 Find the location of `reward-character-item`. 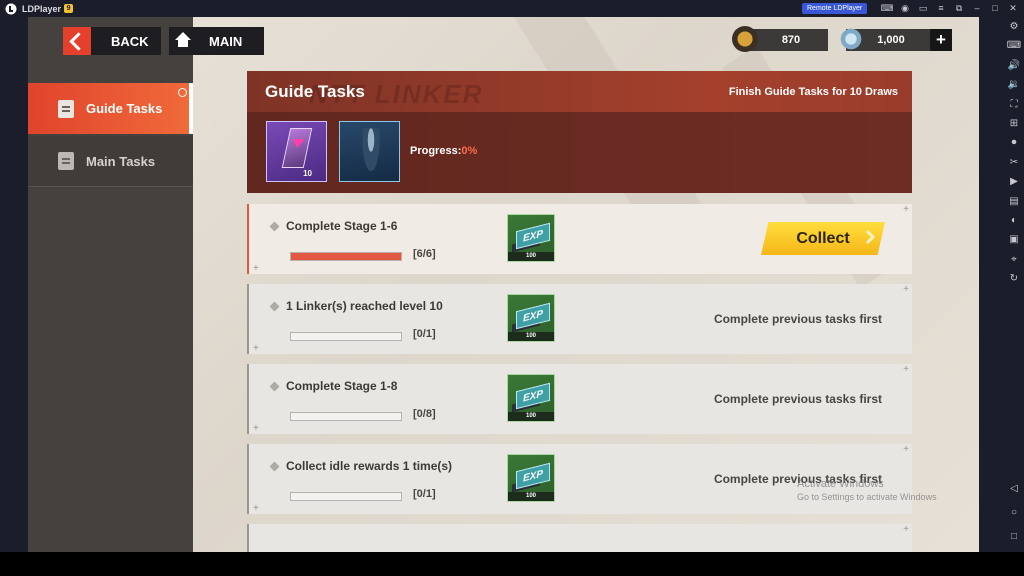

reward-character-item is located at coordinates (369, 151).